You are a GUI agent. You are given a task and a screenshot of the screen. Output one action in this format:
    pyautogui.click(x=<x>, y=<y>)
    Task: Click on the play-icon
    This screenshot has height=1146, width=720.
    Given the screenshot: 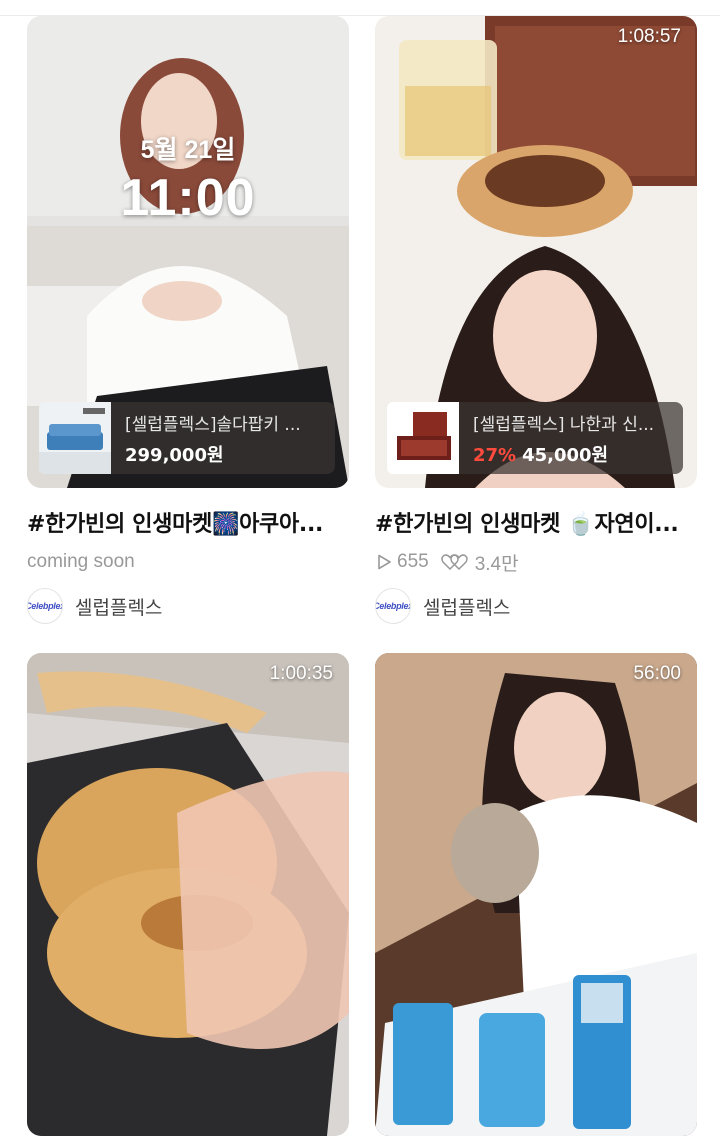 What is the action you would take?
    pyautogui.click(x=384, y=562)
    